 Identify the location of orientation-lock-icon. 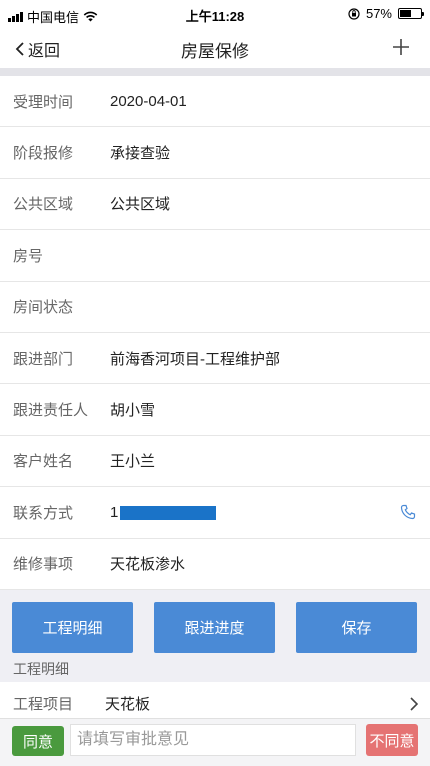
(354, 13).